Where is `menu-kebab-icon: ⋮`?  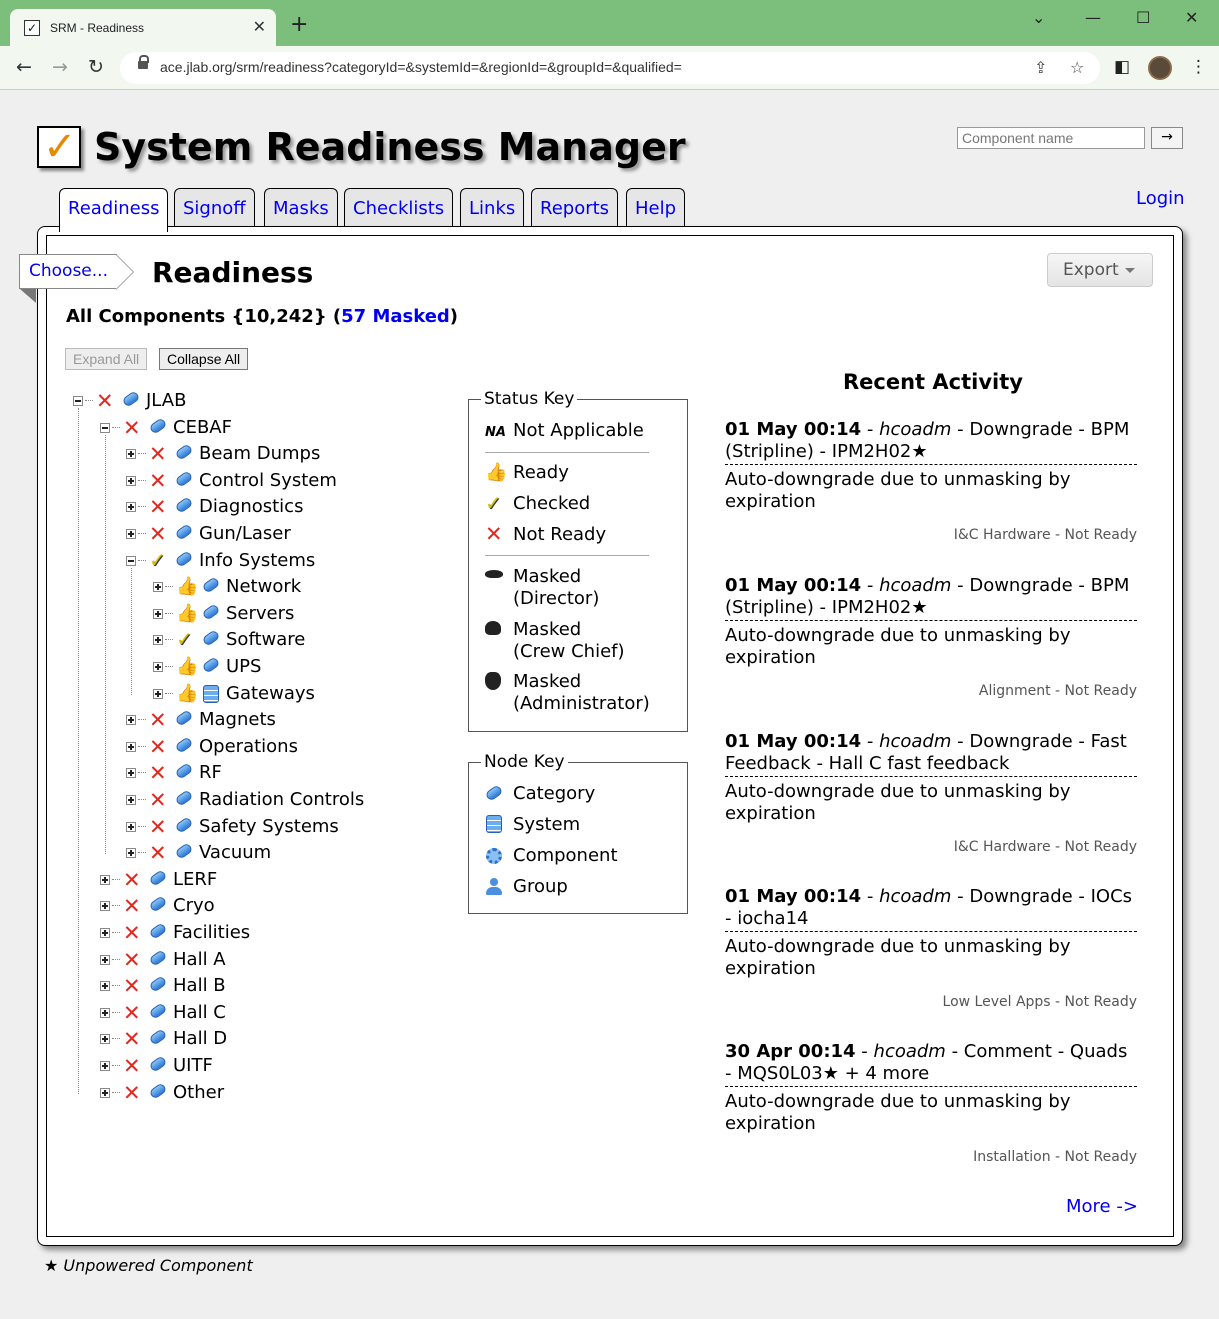
menu-kebab-icon: ⋮ is located at coordinates (1198, 67).